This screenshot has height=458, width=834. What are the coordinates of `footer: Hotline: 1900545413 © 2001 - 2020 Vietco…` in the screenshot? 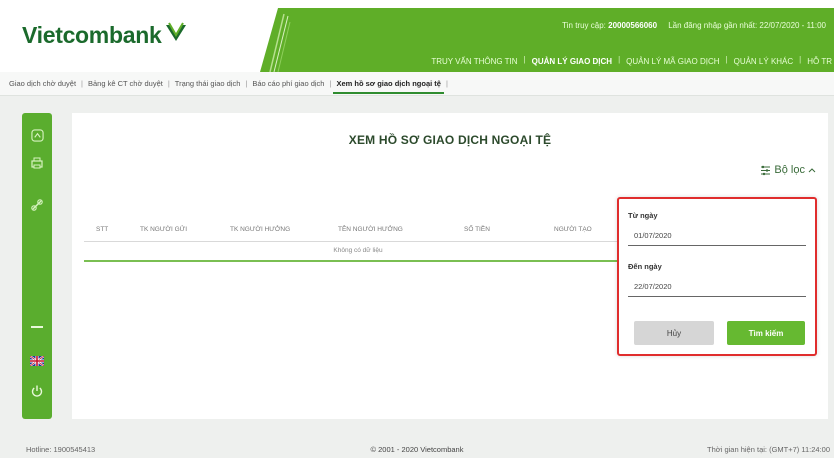 It's located at (417, 449).